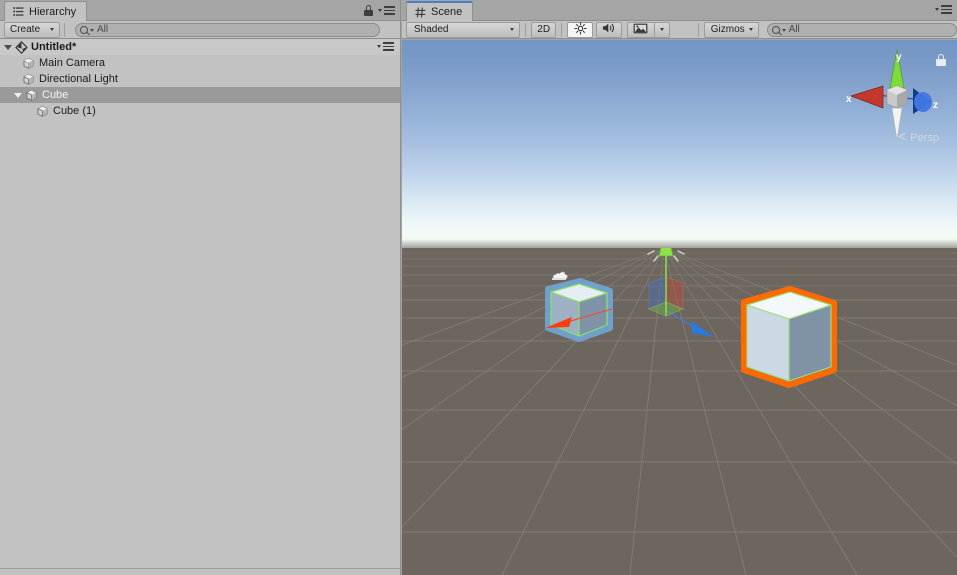  Describe the element at coordinates (54, 47) in the screenshot. I see `hierarchy-scene-root-label: Untitled*` at that location.